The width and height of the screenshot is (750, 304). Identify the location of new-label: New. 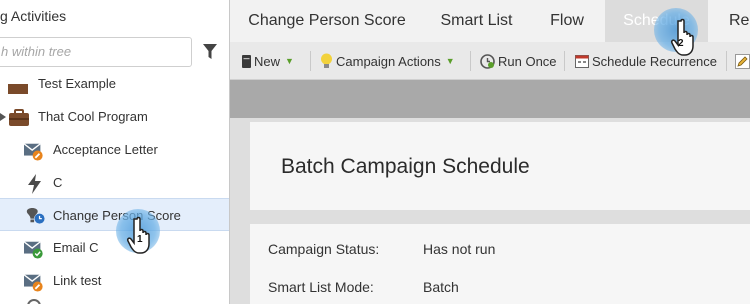
(267, 61).